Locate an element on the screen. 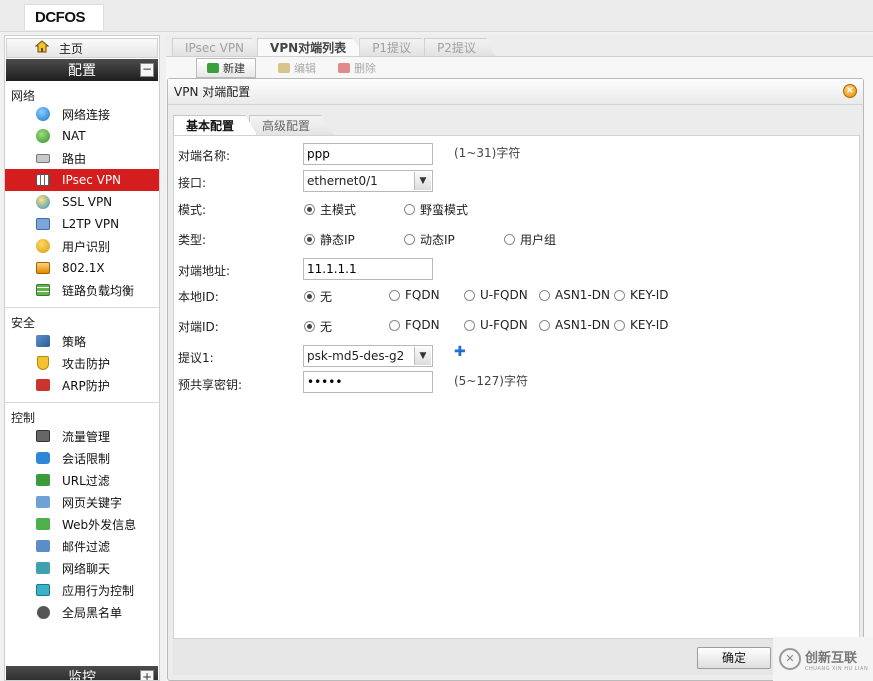 This screenshot has width=873, height=681. mode-radio-aggressive: 野蛮模式 is located at coordinates (436, 209).